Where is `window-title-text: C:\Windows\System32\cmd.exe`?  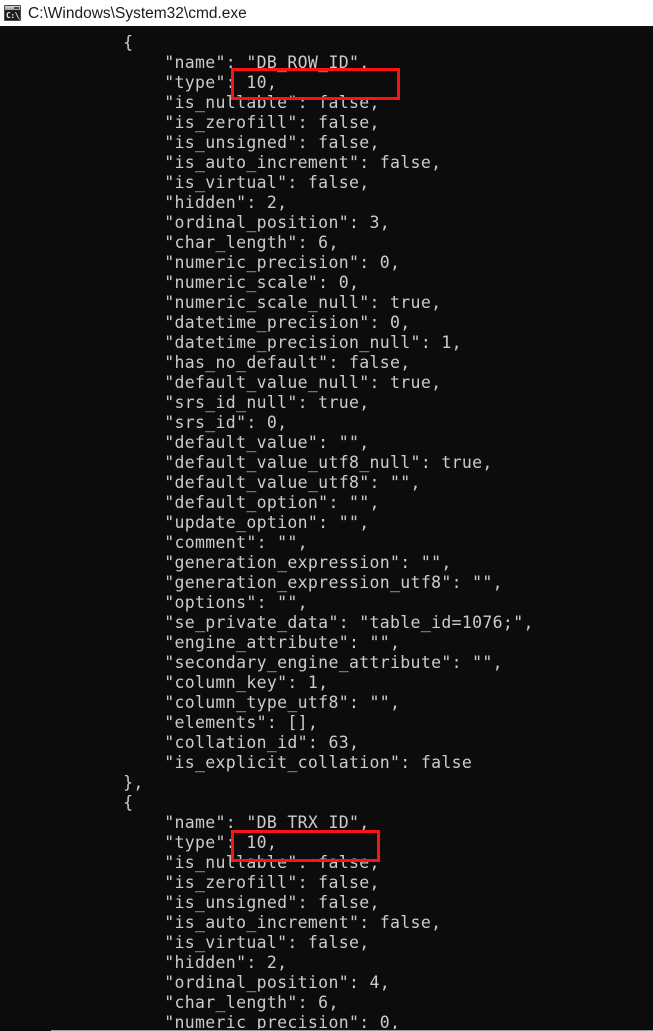 window-title-text: C:\Windows\System32\cmd.exe is located at coordinates (137, 13).